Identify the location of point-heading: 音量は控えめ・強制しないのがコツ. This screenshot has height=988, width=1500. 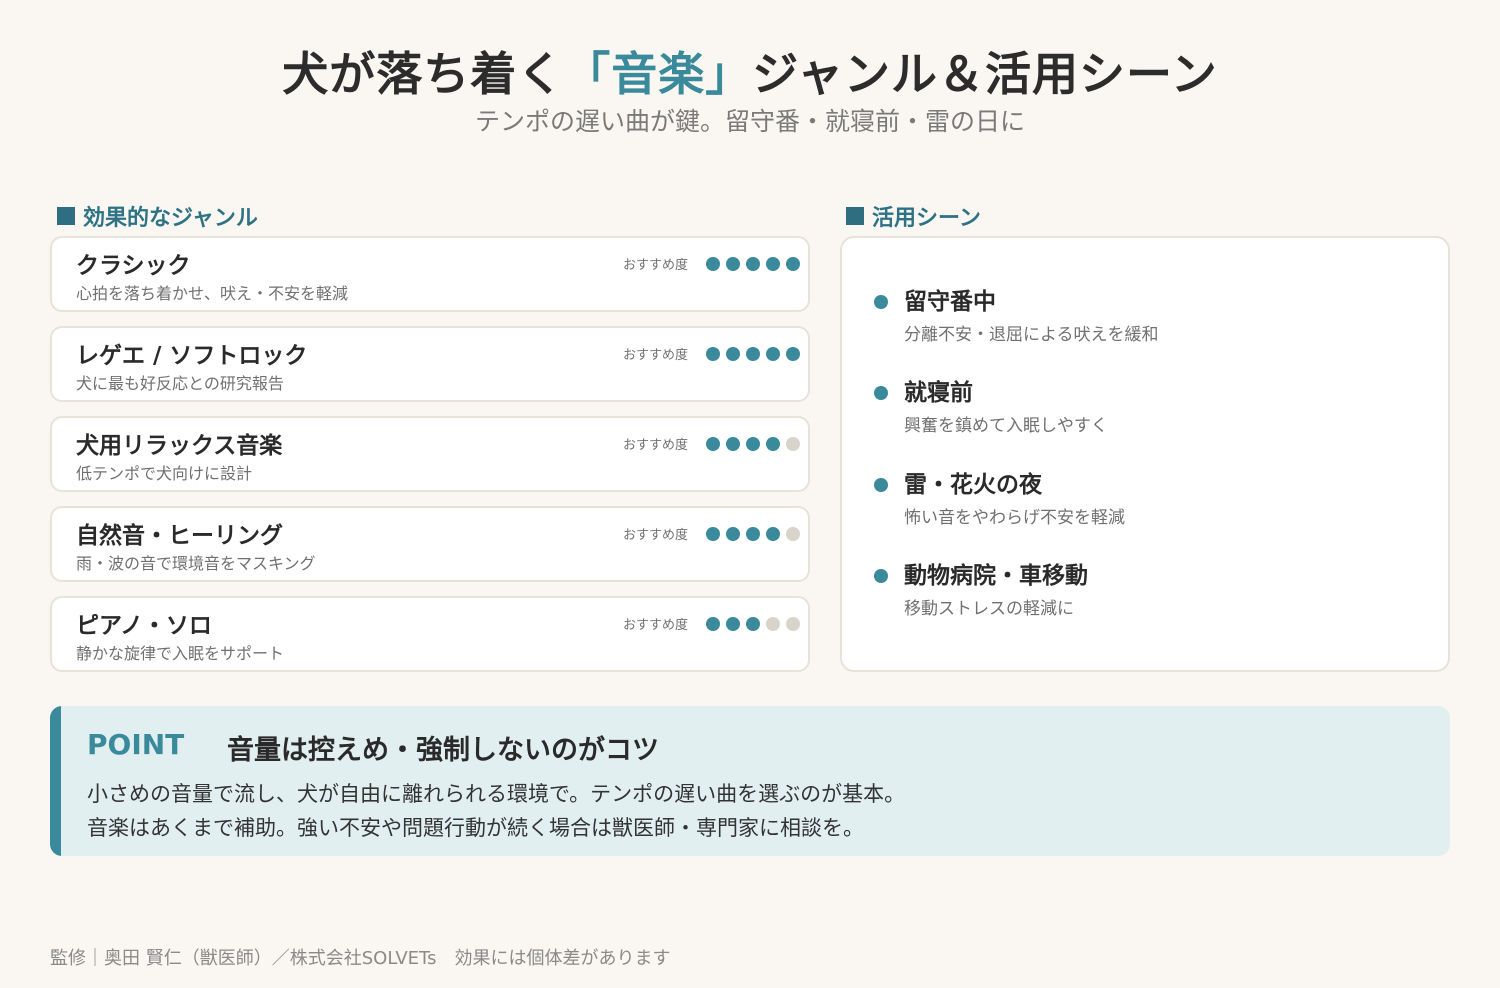
(443, 750).